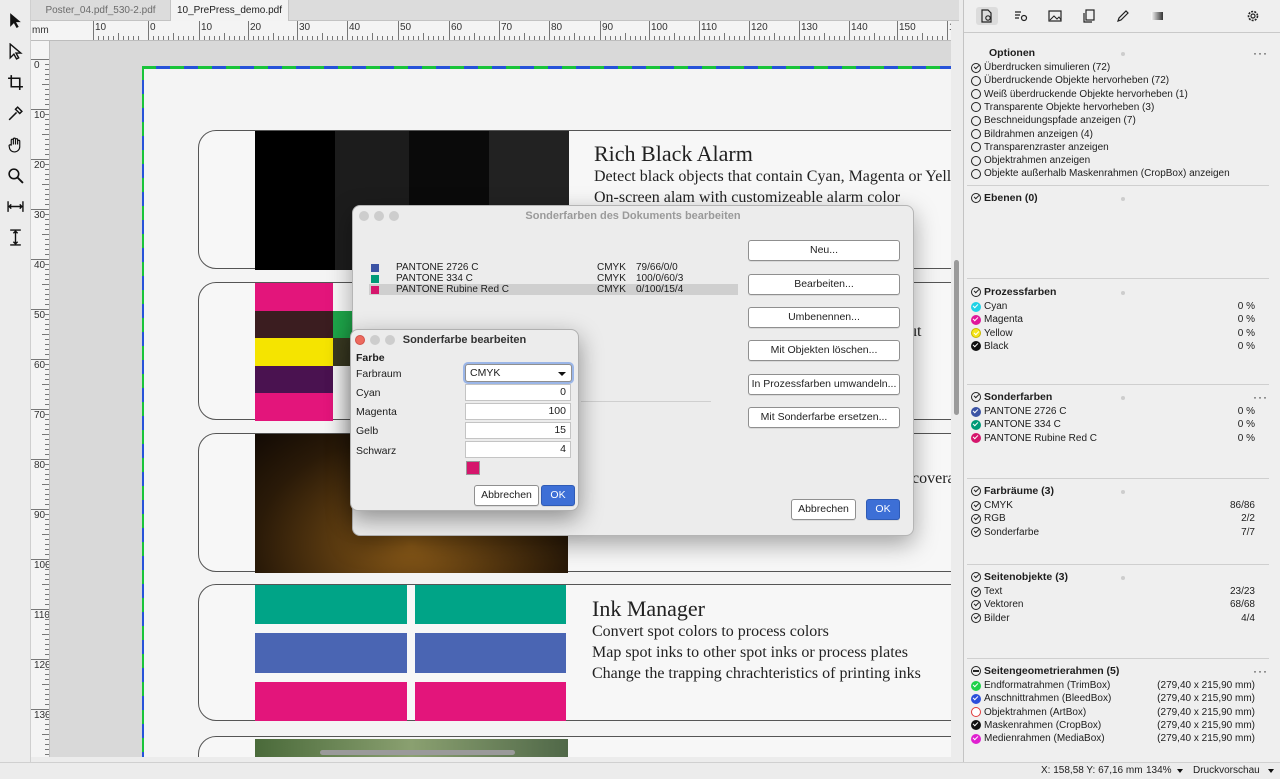 The image size is (1280, 779). I want to click on select-arrow-icon, so click(15, 20).